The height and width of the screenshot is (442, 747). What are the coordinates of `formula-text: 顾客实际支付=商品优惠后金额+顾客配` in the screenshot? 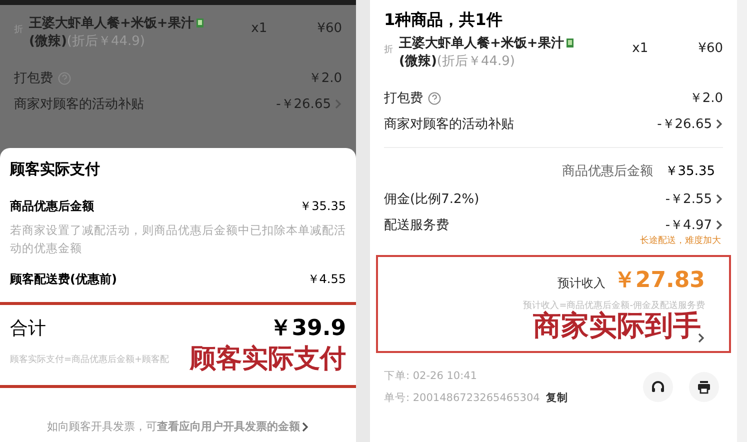 It's located at (90, 360).